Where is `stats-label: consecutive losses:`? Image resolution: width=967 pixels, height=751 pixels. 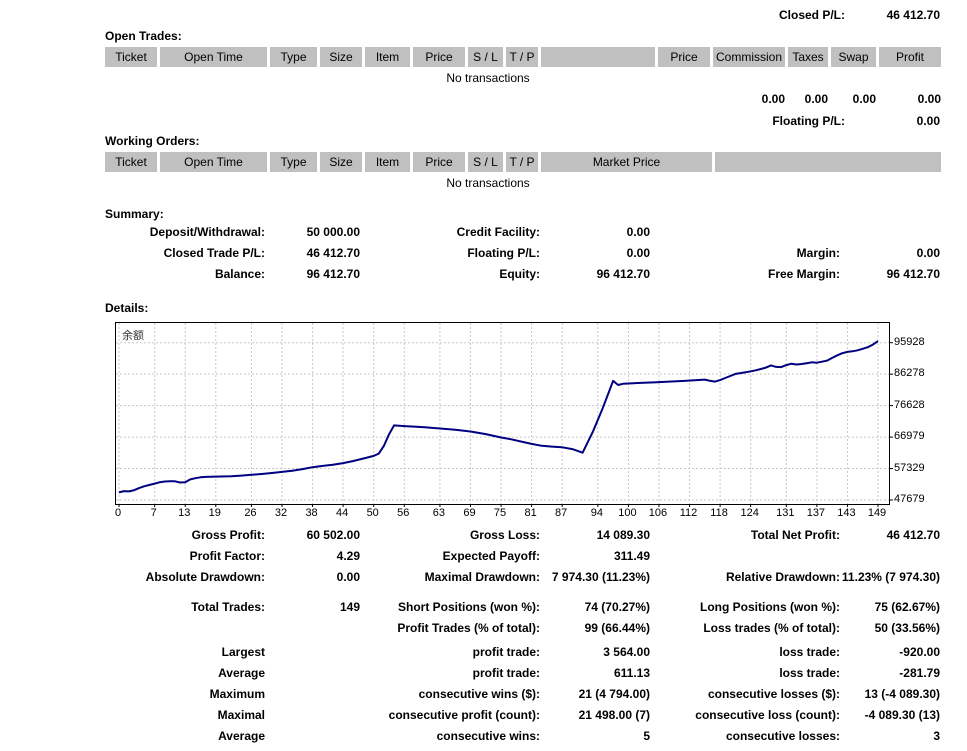
stats-label: consecutive losses: is located at coordinates (782, 736).